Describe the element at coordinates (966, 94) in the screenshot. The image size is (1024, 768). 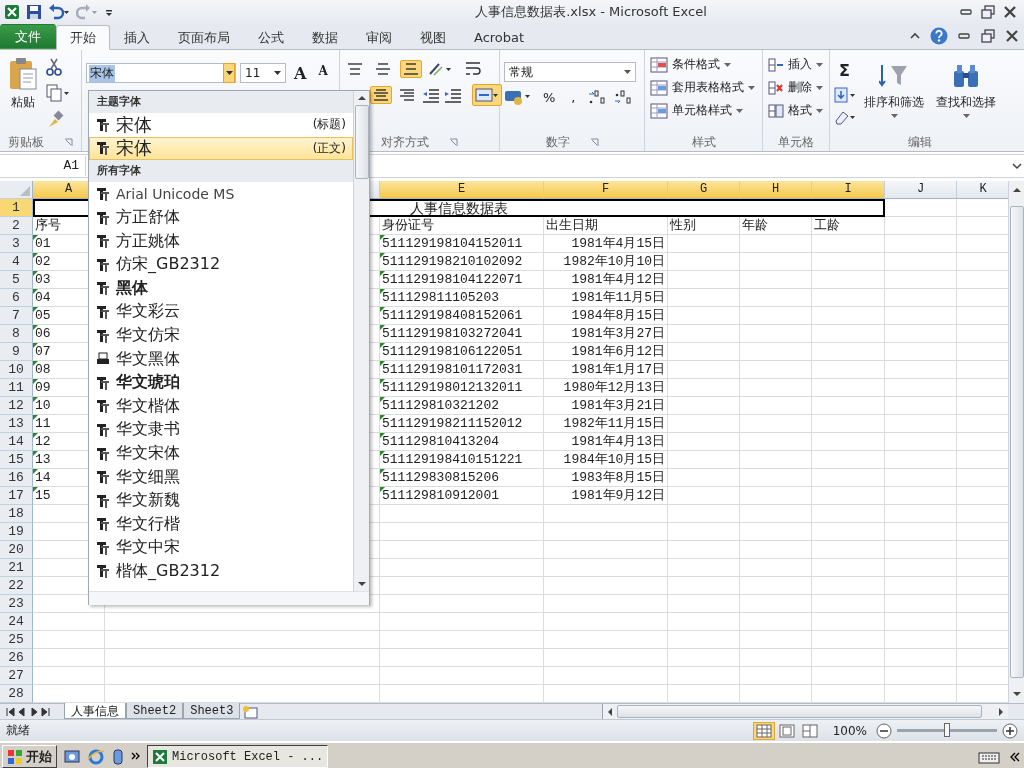
I see `find-select-button: 查找和选择` at that location.